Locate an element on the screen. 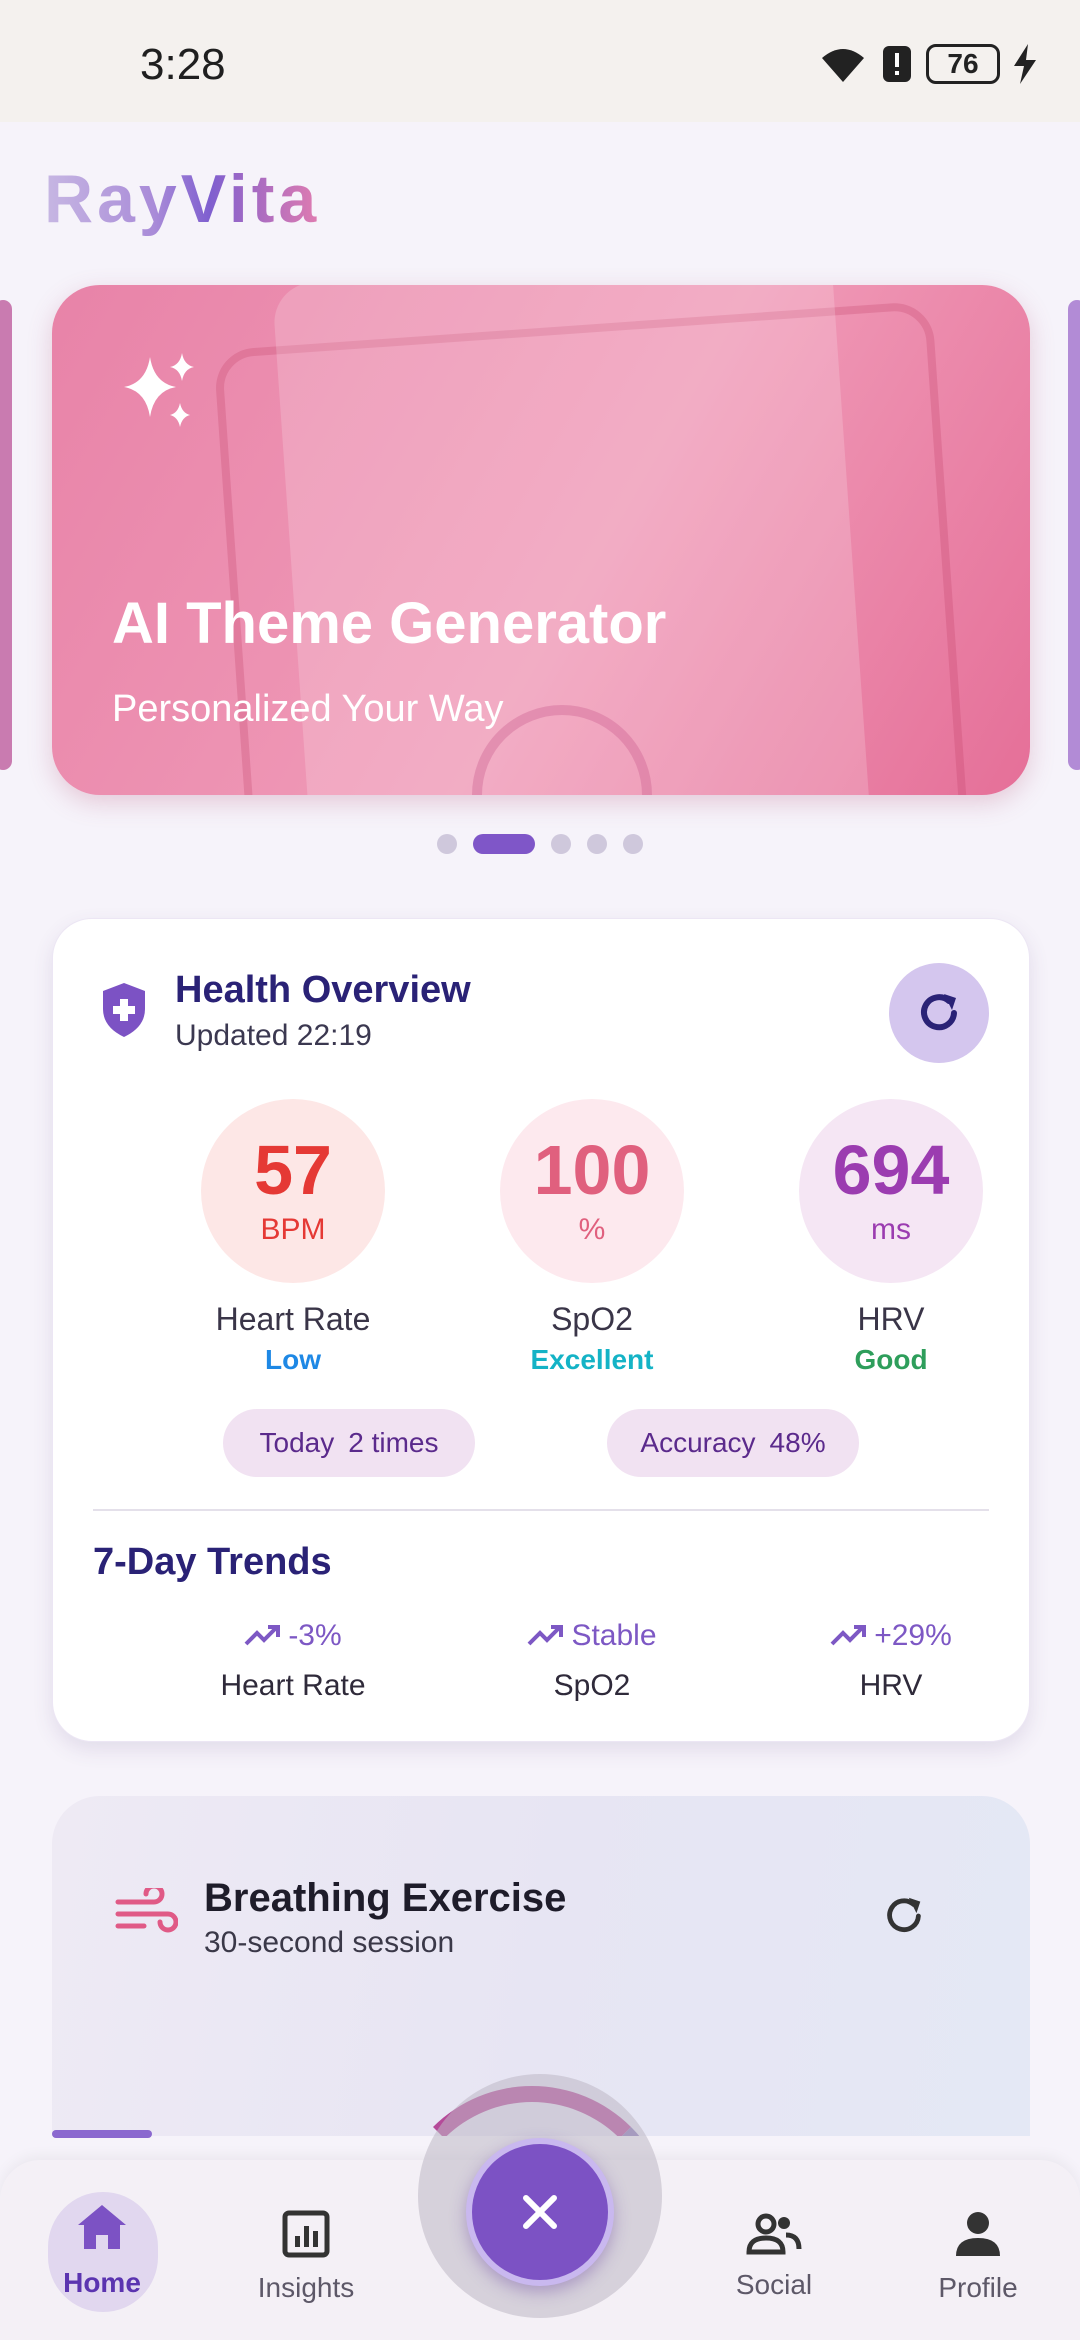  refresh-button is located at coordinates (939, 1013).